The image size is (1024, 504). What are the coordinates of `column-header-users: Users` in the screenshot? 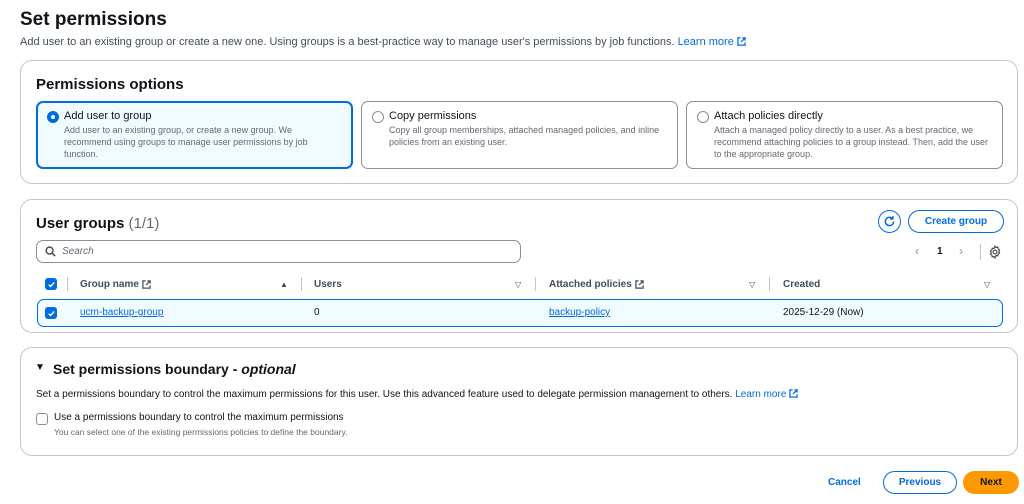 It's located at (328, 284).